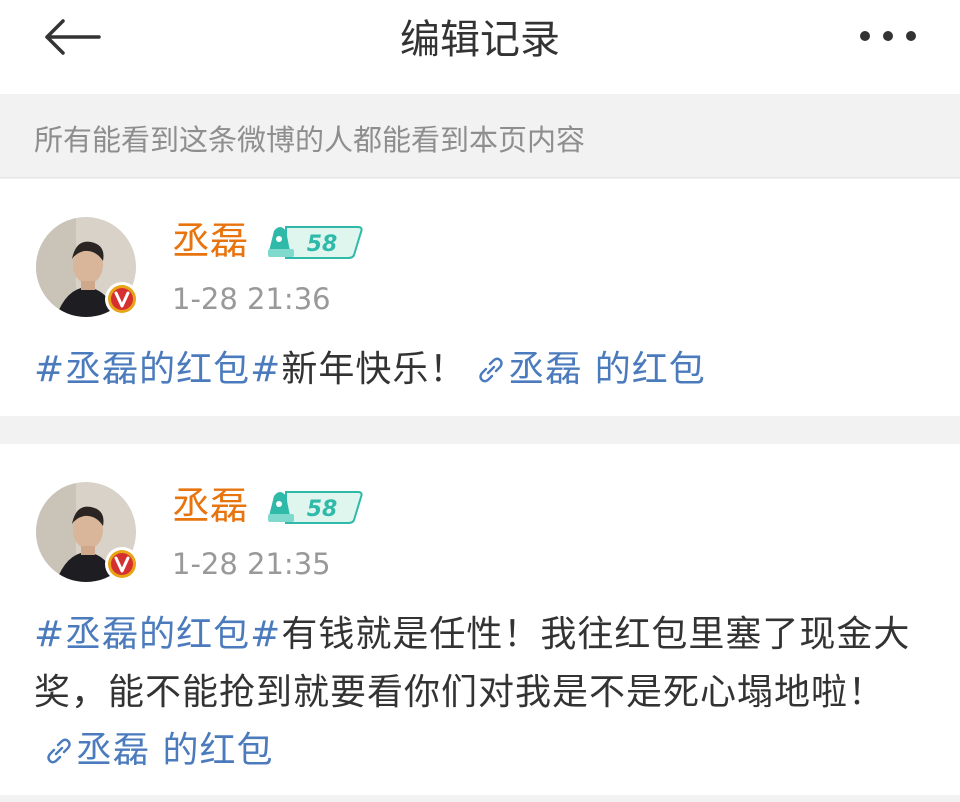  I want to click on visibility-notice: 所有能看到这条微博的人都能看到本页内容, so click(480, 136).